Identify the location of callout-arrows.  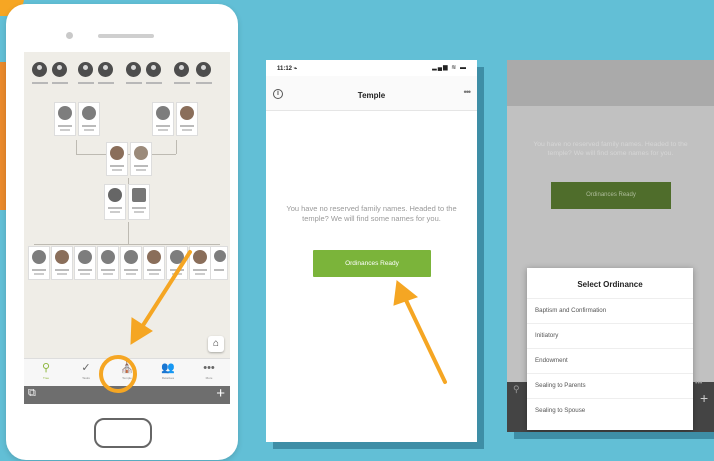
(288, 317).